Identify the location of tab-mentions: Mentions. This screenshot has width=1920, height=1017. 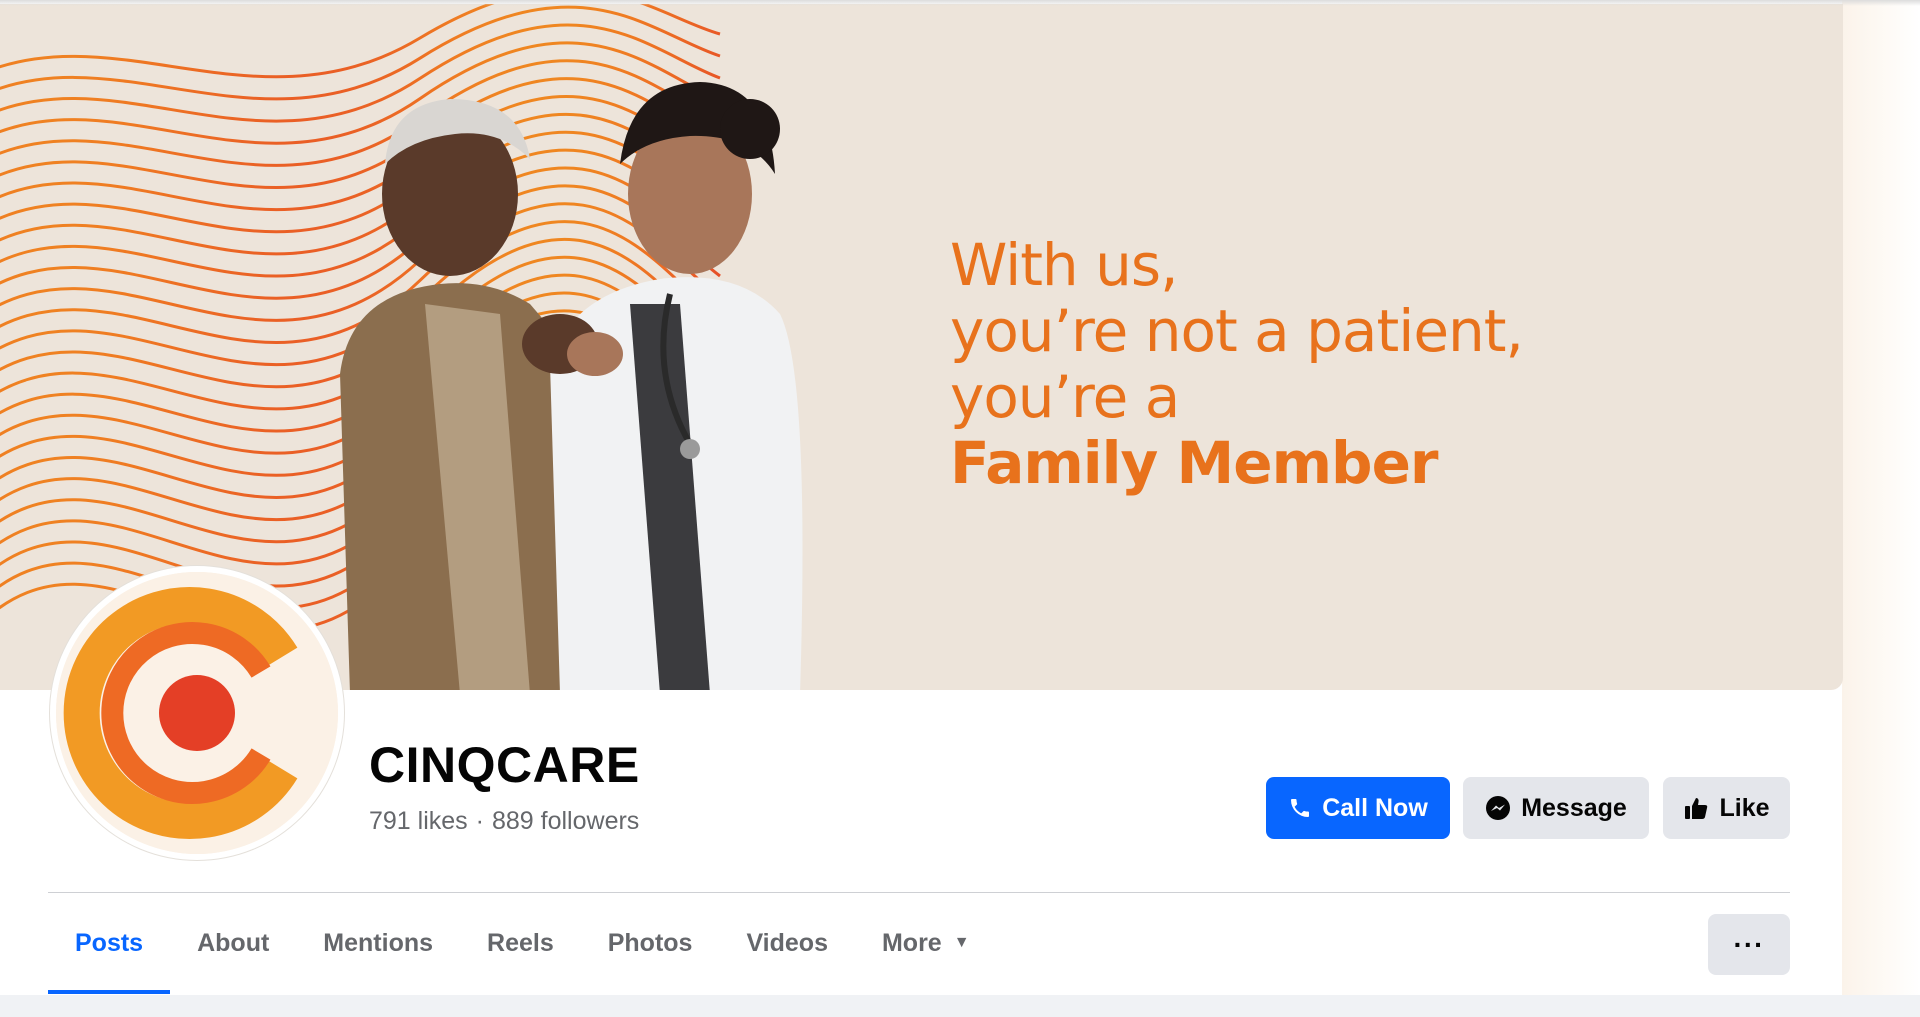
(378, 943).